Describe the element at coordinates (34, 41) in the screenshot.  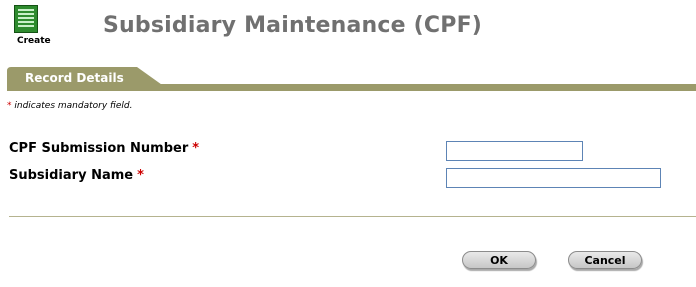
I see `create-label: Create` at that location.